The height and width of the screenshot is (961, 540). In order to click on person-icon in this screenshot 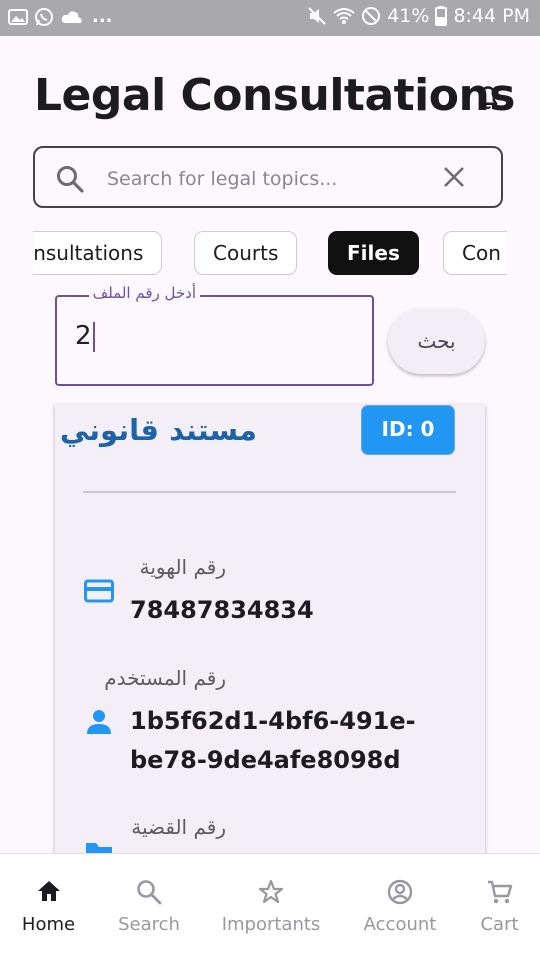, I will do `click(99, 722)`.